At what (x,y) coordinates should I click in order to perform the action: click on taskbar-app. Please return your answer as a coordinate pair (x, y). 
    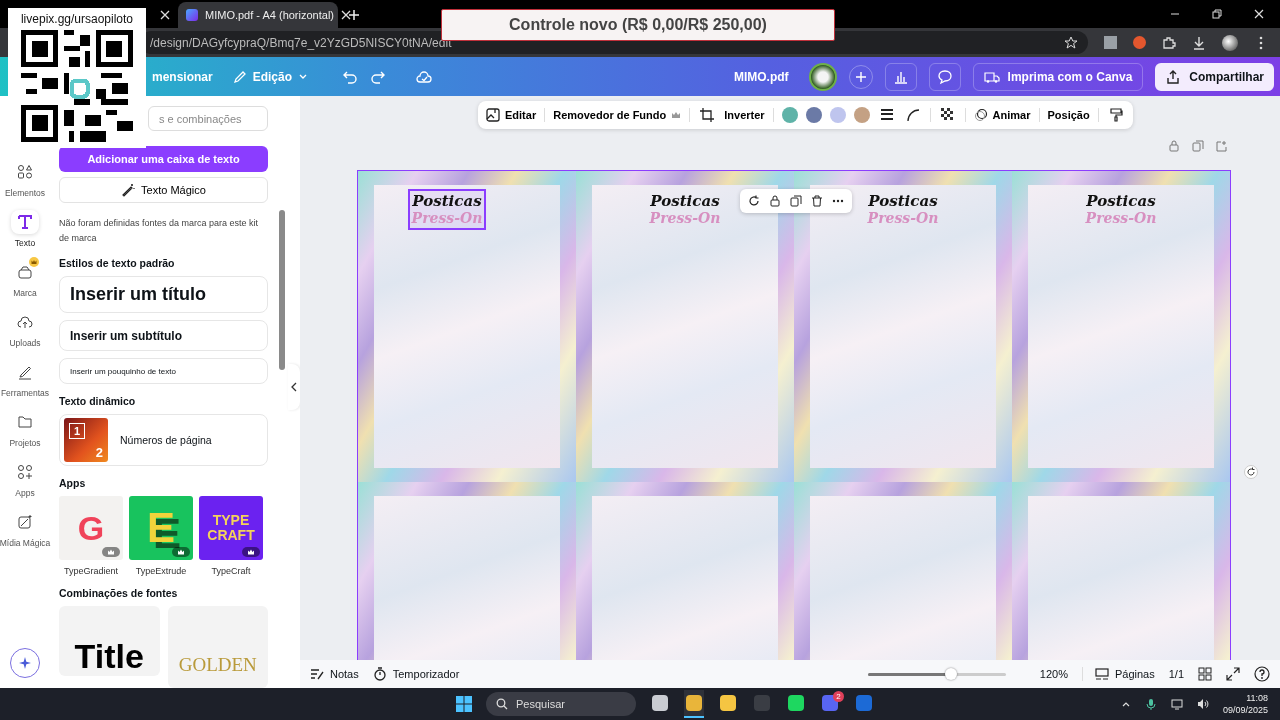
    Looking at the image, I should click on (694, 704).